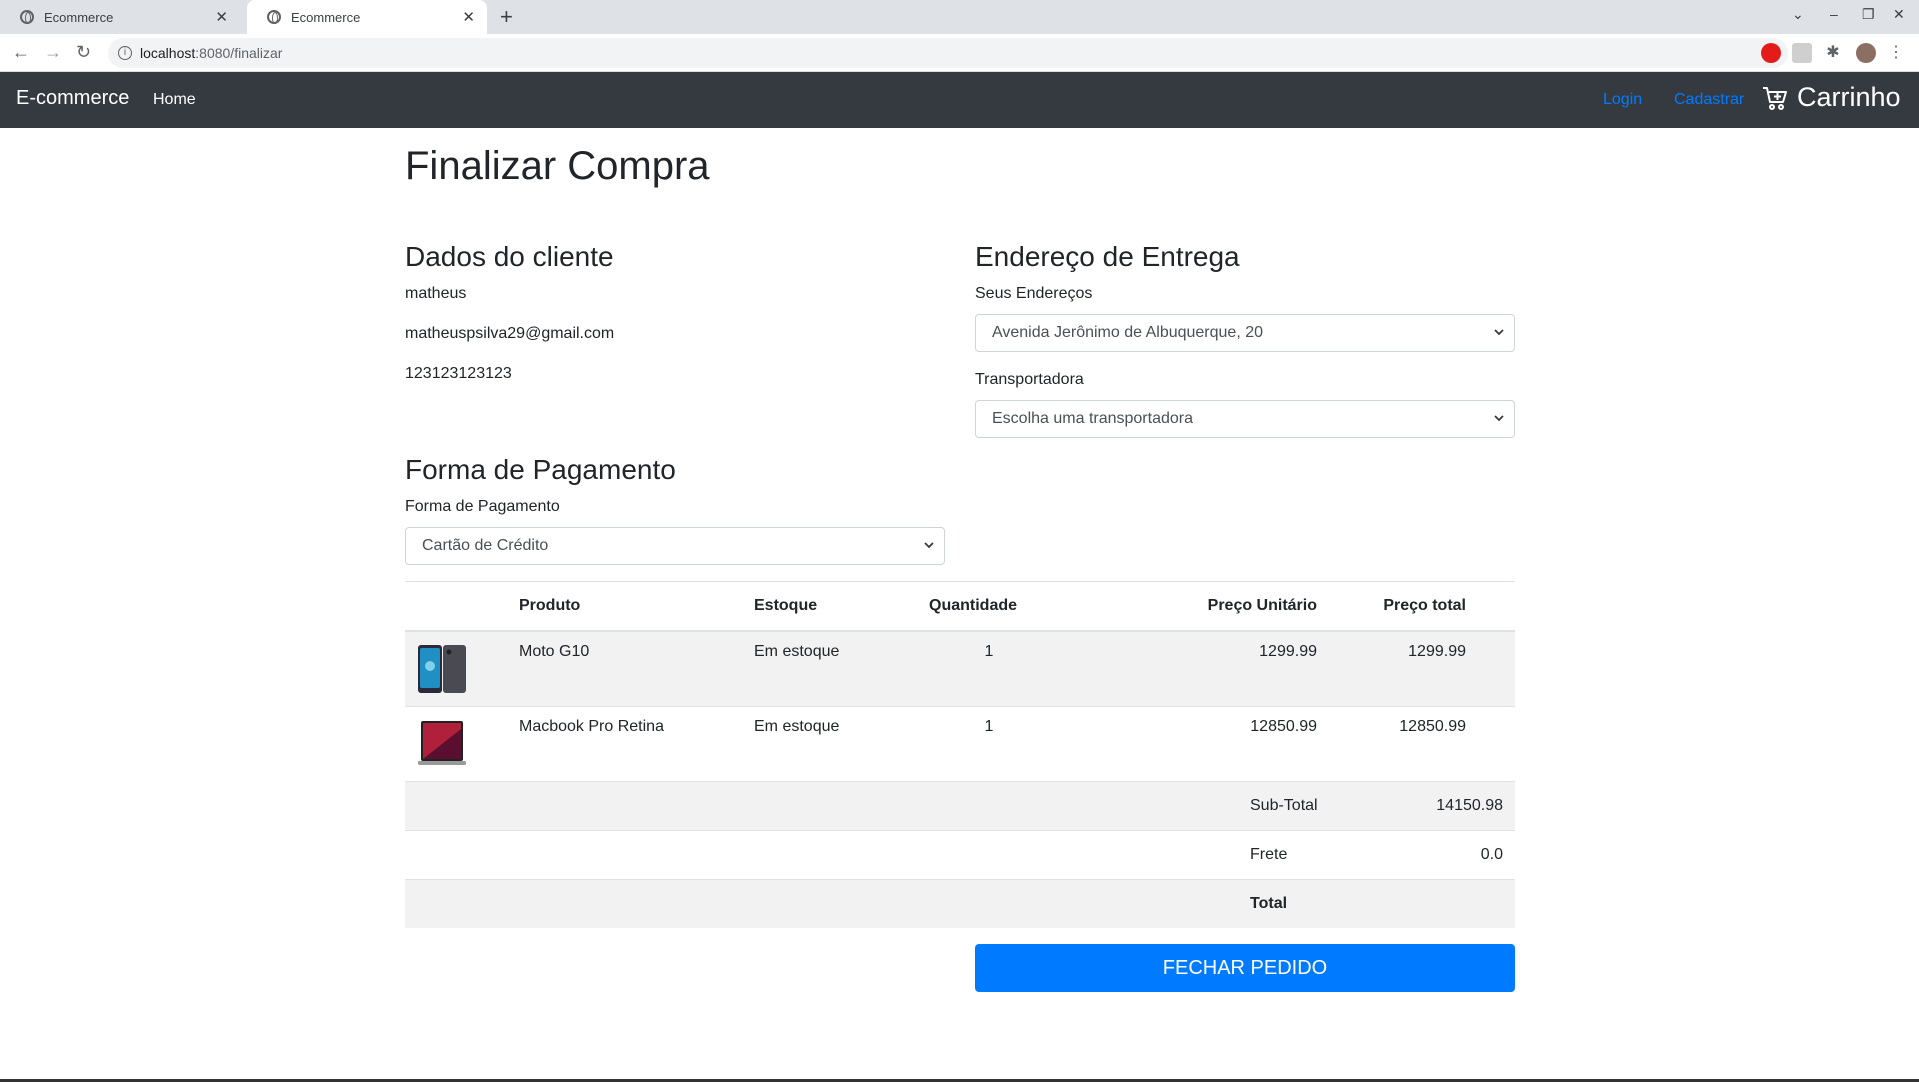  Describe the element at coordinates (436, 293) in the screenshot. I see `cliente-nome: matheus` at that location.